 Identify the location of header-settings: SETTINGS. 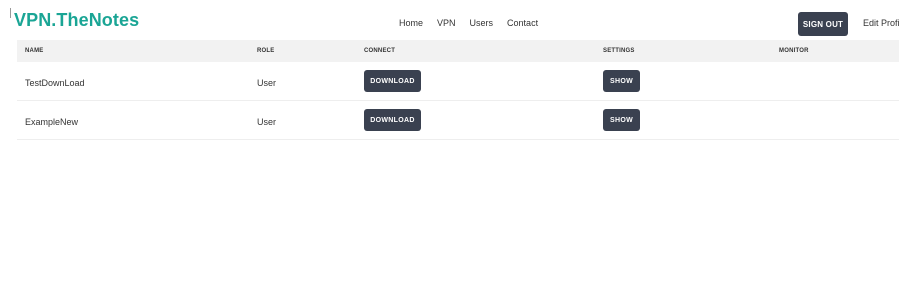
(619, 51).